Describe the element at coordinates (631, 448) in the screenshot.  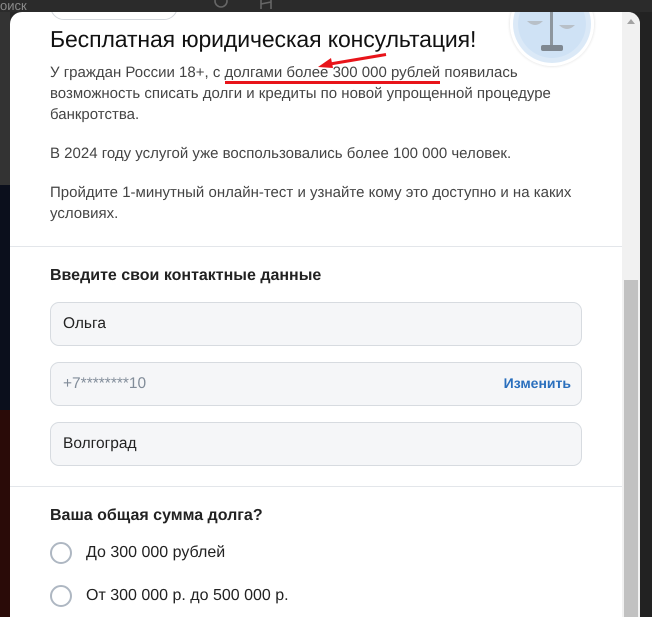
I see `scrollbar-thumb` at that location.